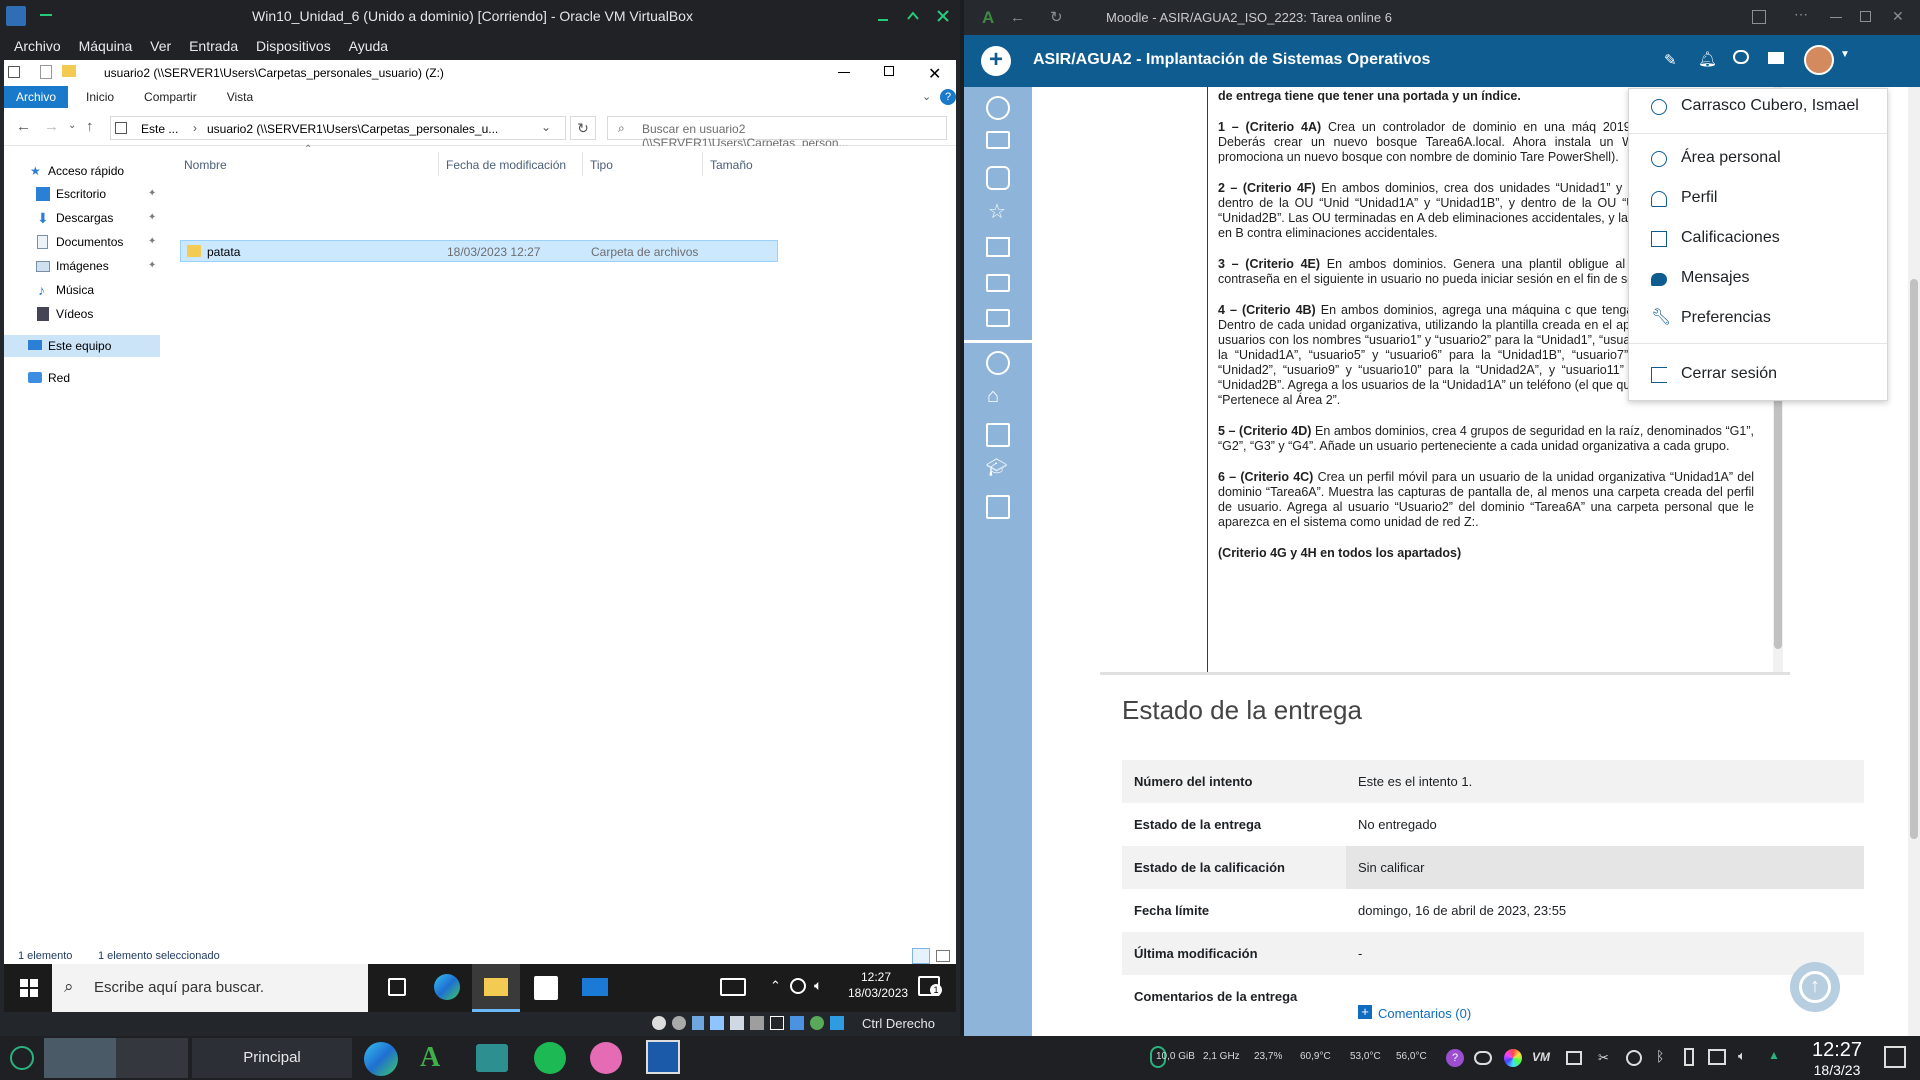 This screenshot has width=1920, height=1080. I want to click on large-icons-view-icon, so click(943, 956).